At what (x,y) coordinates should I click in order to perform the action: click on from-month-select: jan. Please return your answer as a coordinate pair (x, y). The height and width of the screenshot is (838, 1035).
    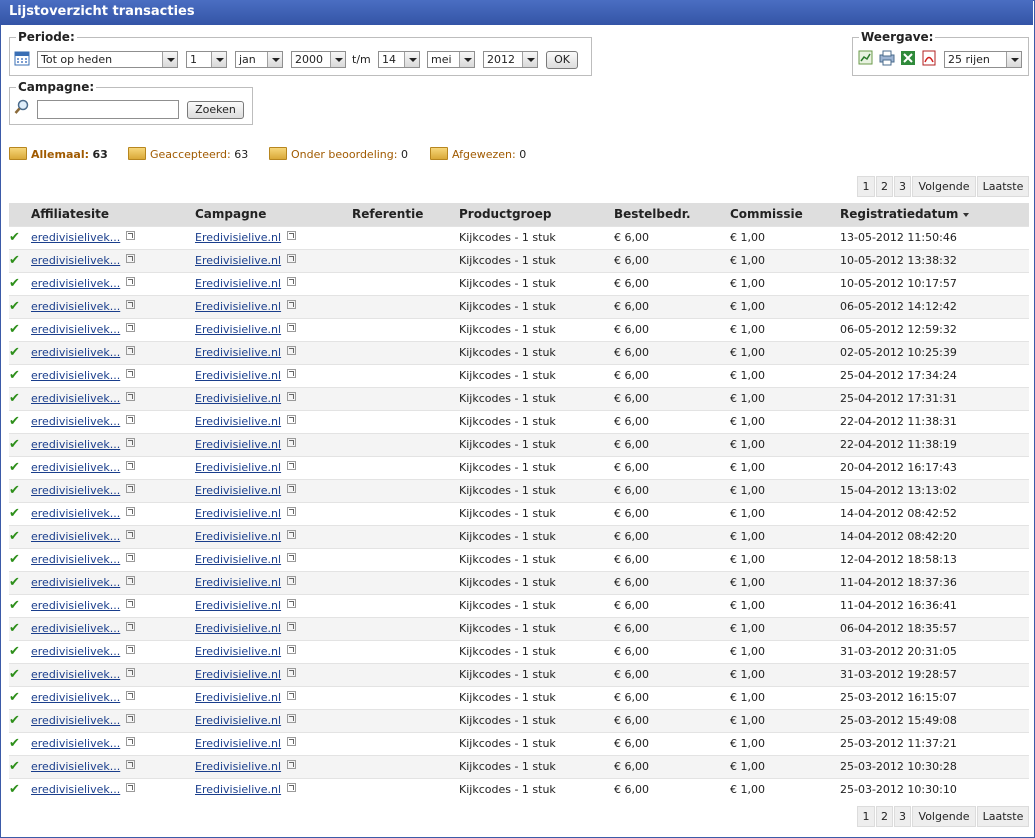
    Looking at the image, I should click on (259, 59).